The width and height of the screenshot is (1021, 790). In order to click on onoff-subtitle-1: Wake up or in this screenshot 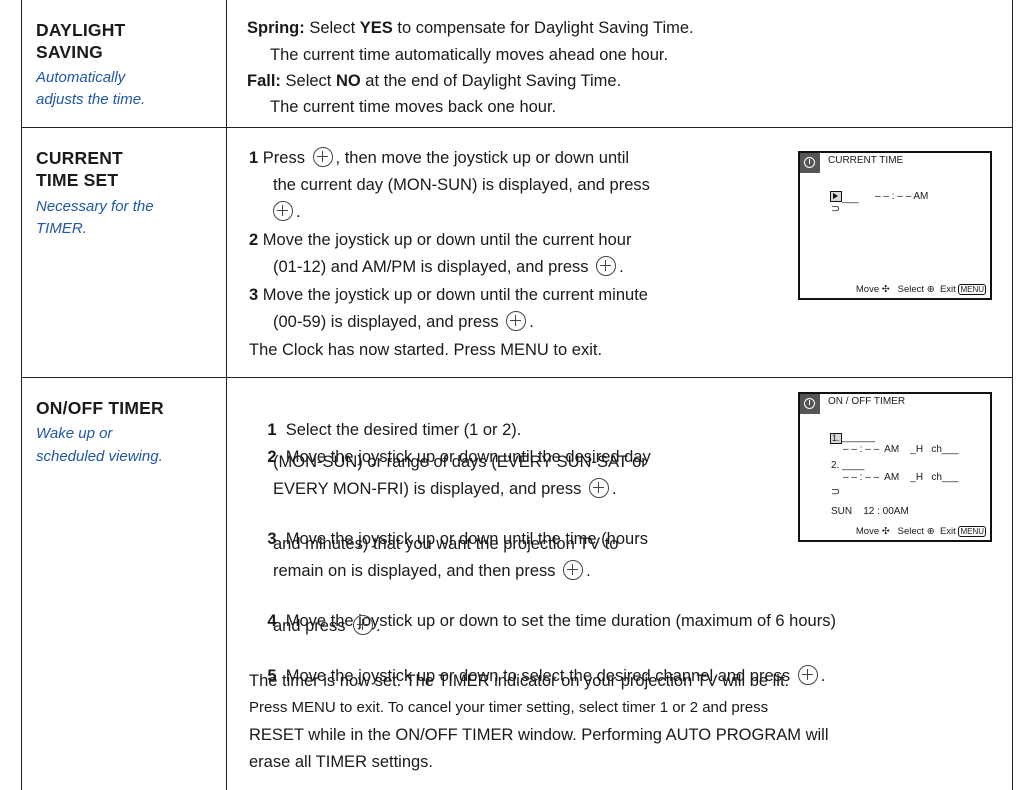, I will do `click(74, 433)`.